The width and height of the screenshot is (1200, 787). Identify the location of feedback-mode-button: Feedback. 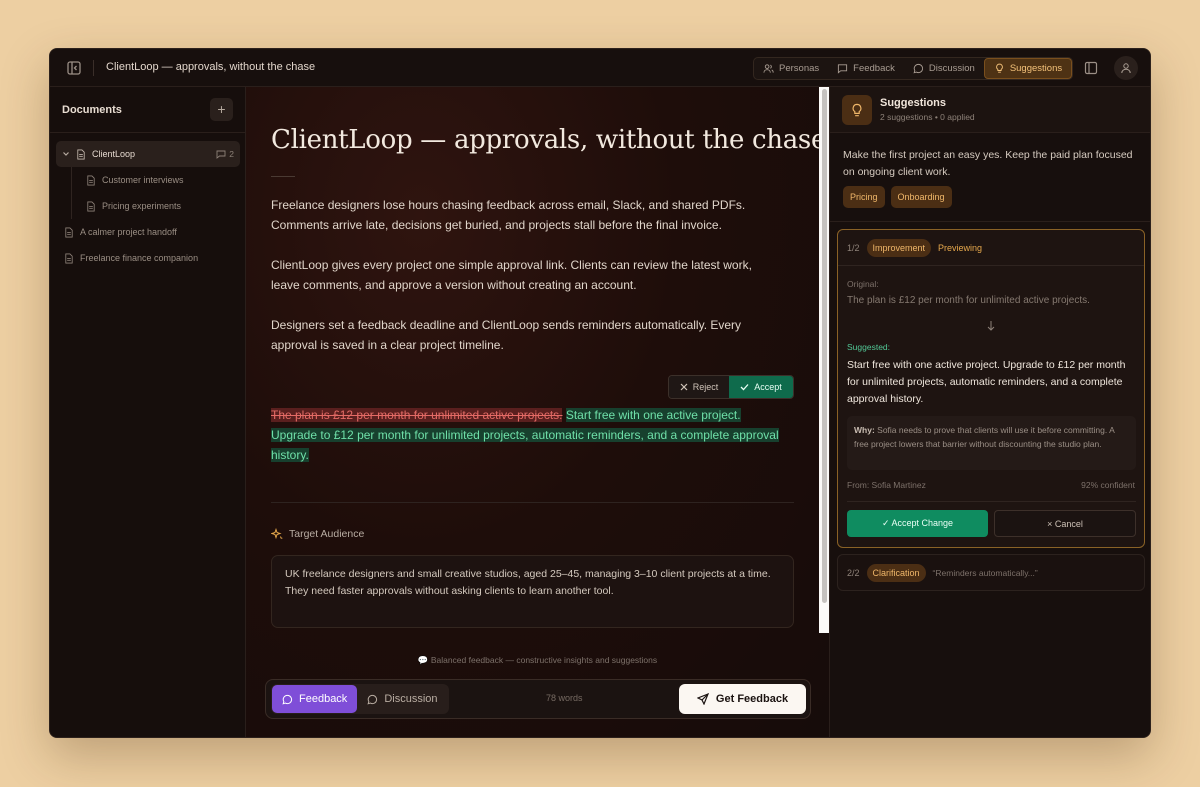
(315, 699).